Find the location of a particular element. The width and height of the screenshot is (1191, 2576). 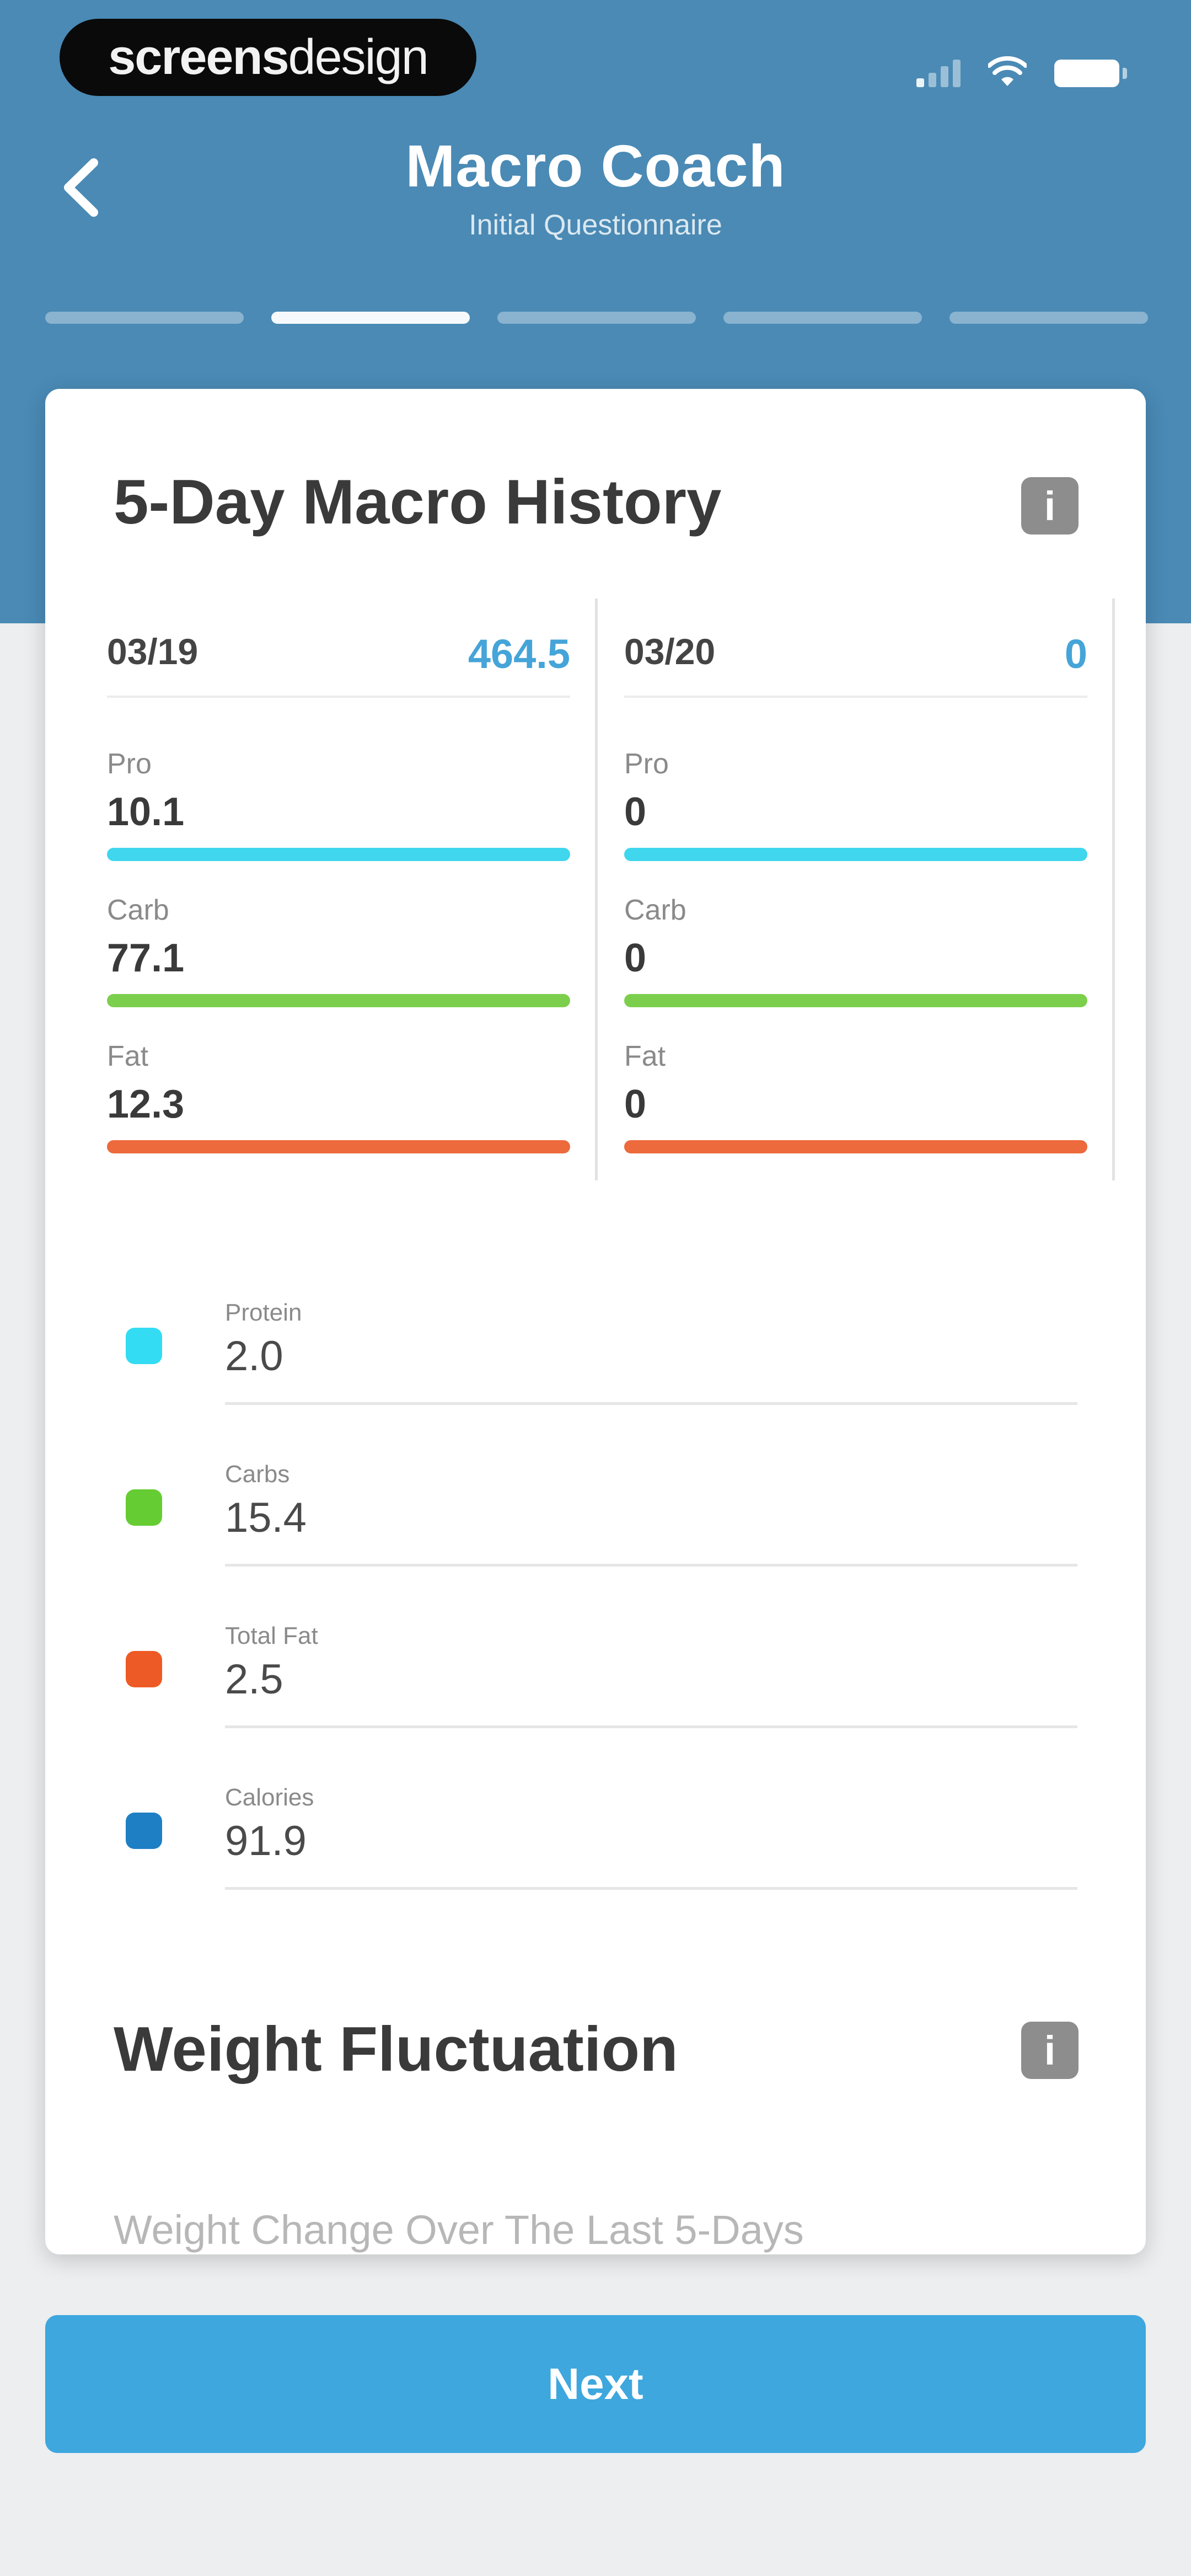

legend-value: 15.4 is located at coordinates (266, 1517).